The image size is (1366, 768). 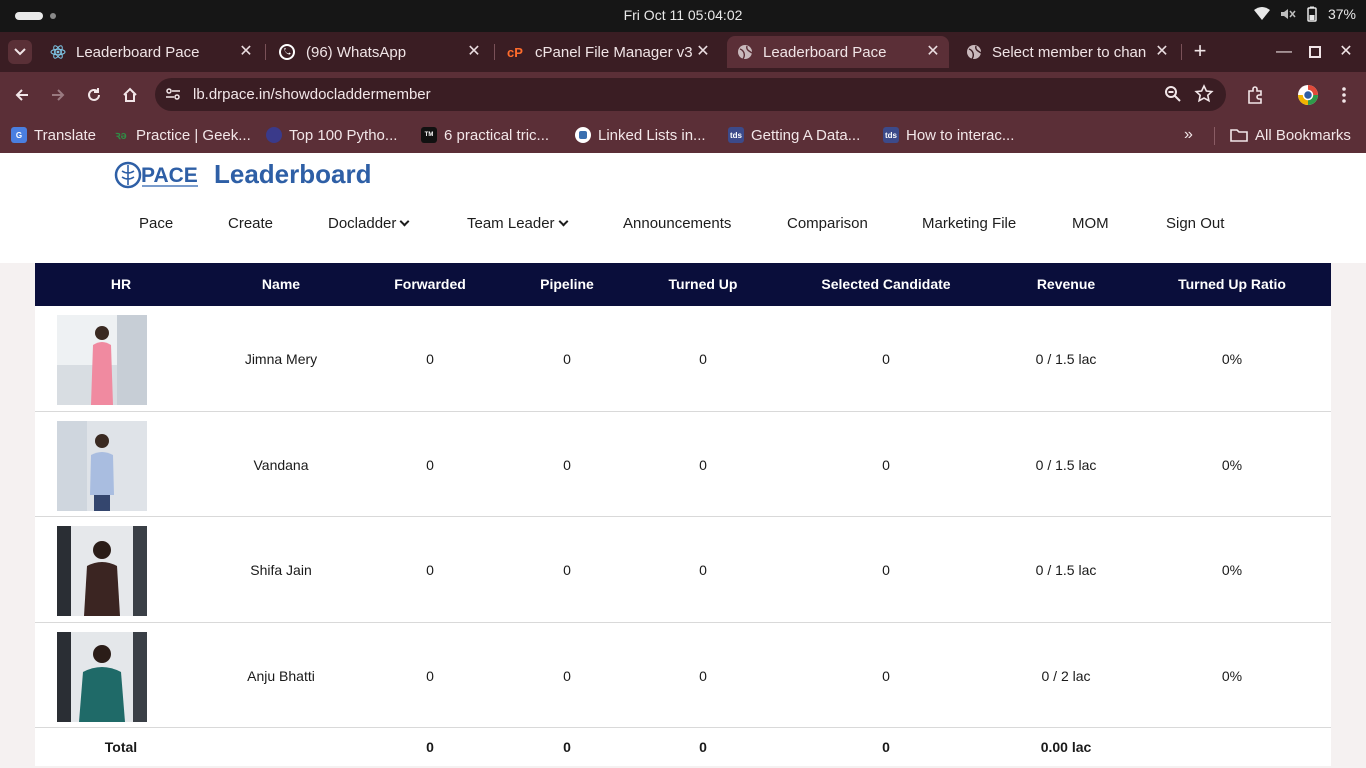 What do you see at coordinates (825, 52) in the screenshot?
I see `tab-title: Leaderboard Pace` at bounding box center [825, 52].